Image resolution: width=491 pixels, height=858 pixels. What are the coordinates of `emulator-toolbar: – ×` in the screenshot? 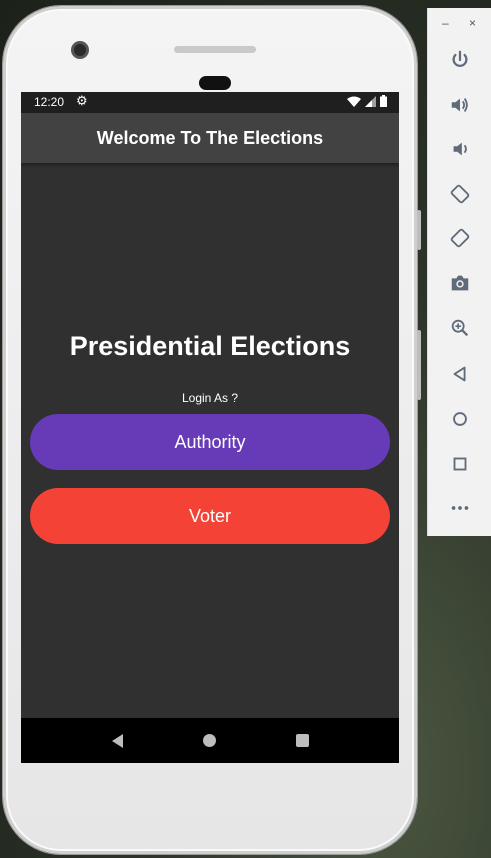 It's located at (459, 272).